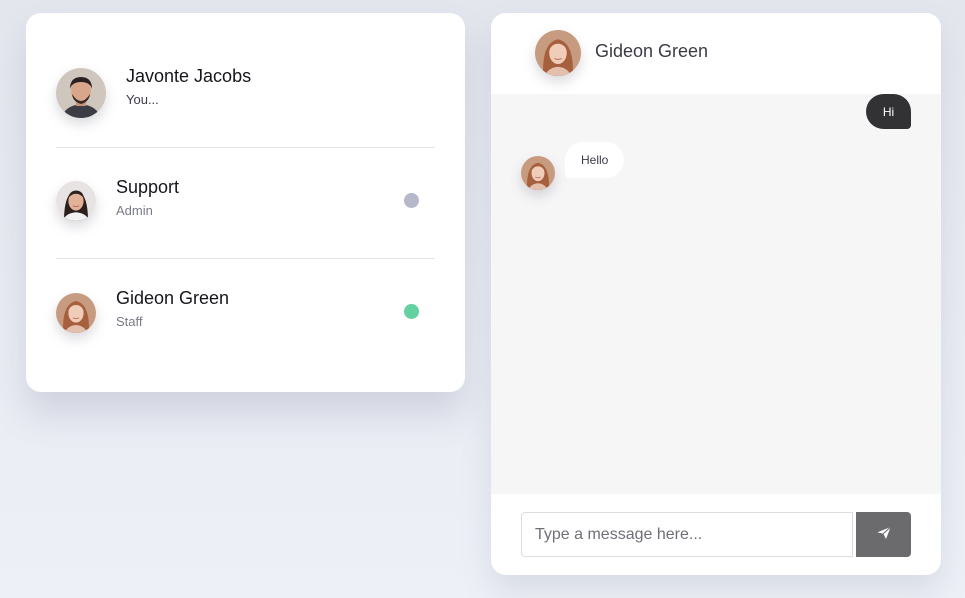 Image resolution: width=965 pixels, height=598 pixels. I want to click on paper-plane-icon, so click(884, 534).